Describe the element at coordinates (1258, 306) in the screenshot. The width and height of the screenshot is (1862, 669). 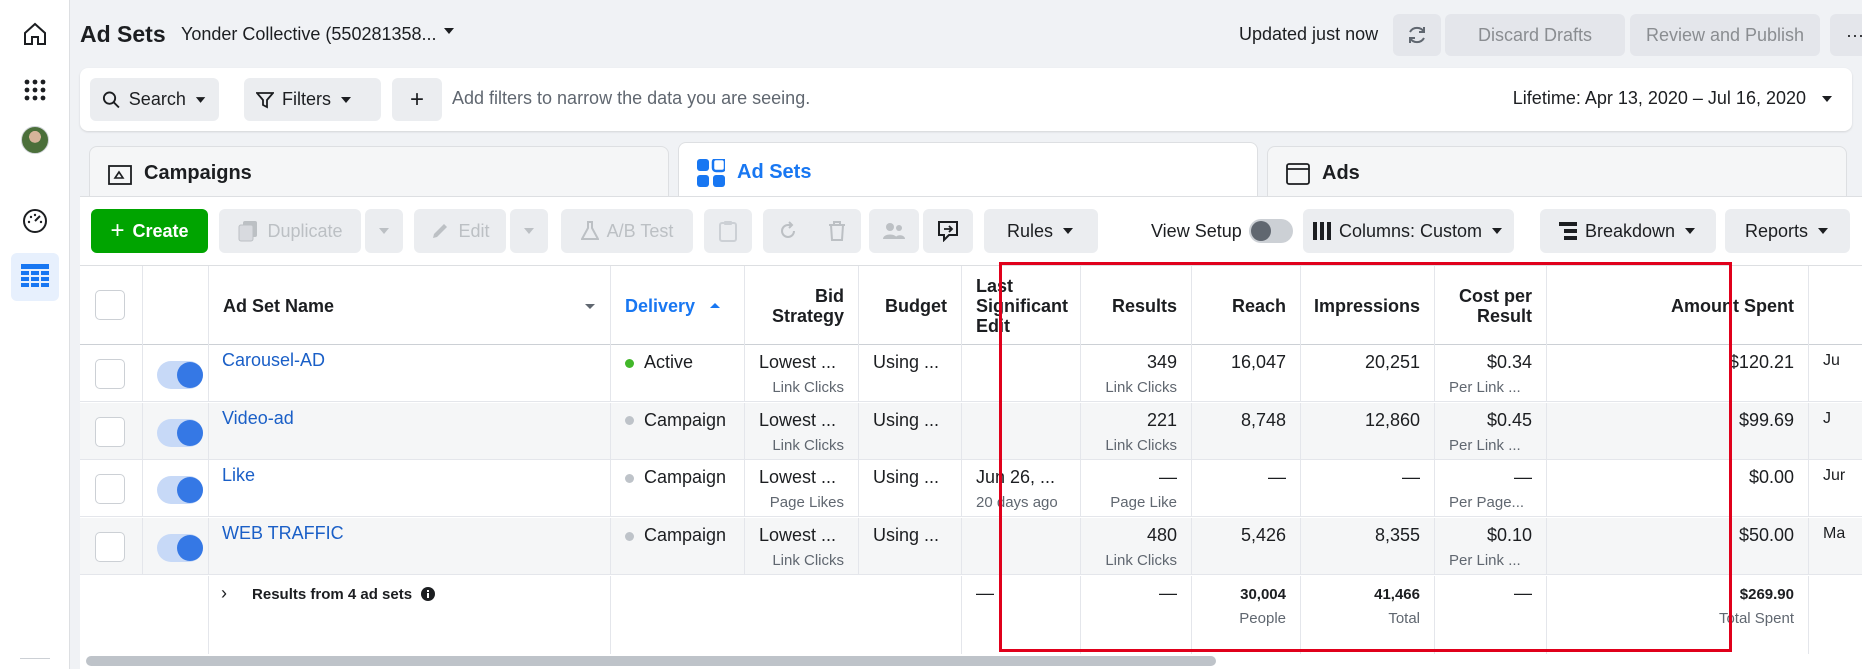
I see `header-label: Reach` at that location.